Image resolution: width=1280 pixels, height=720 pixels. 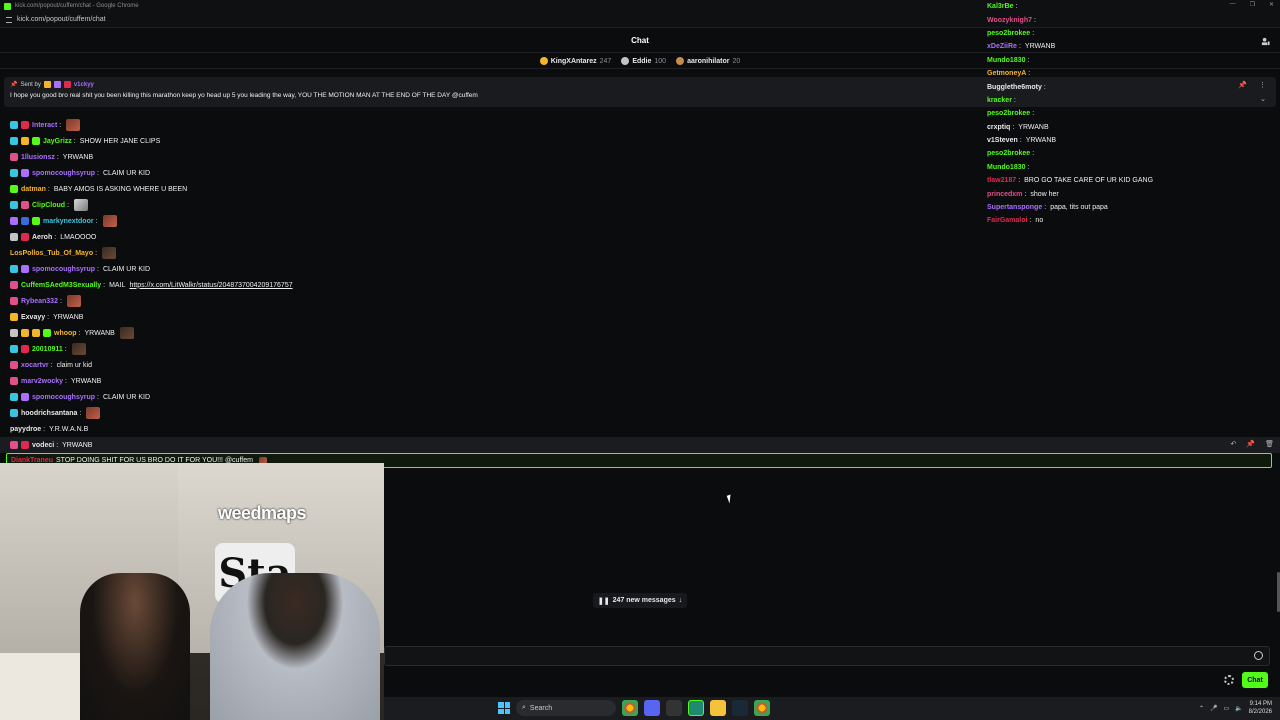 What do you see at coordinates (490, 125) in the screenshot?
I see `chat-message: Interact:` at bounding box center [490, 125].